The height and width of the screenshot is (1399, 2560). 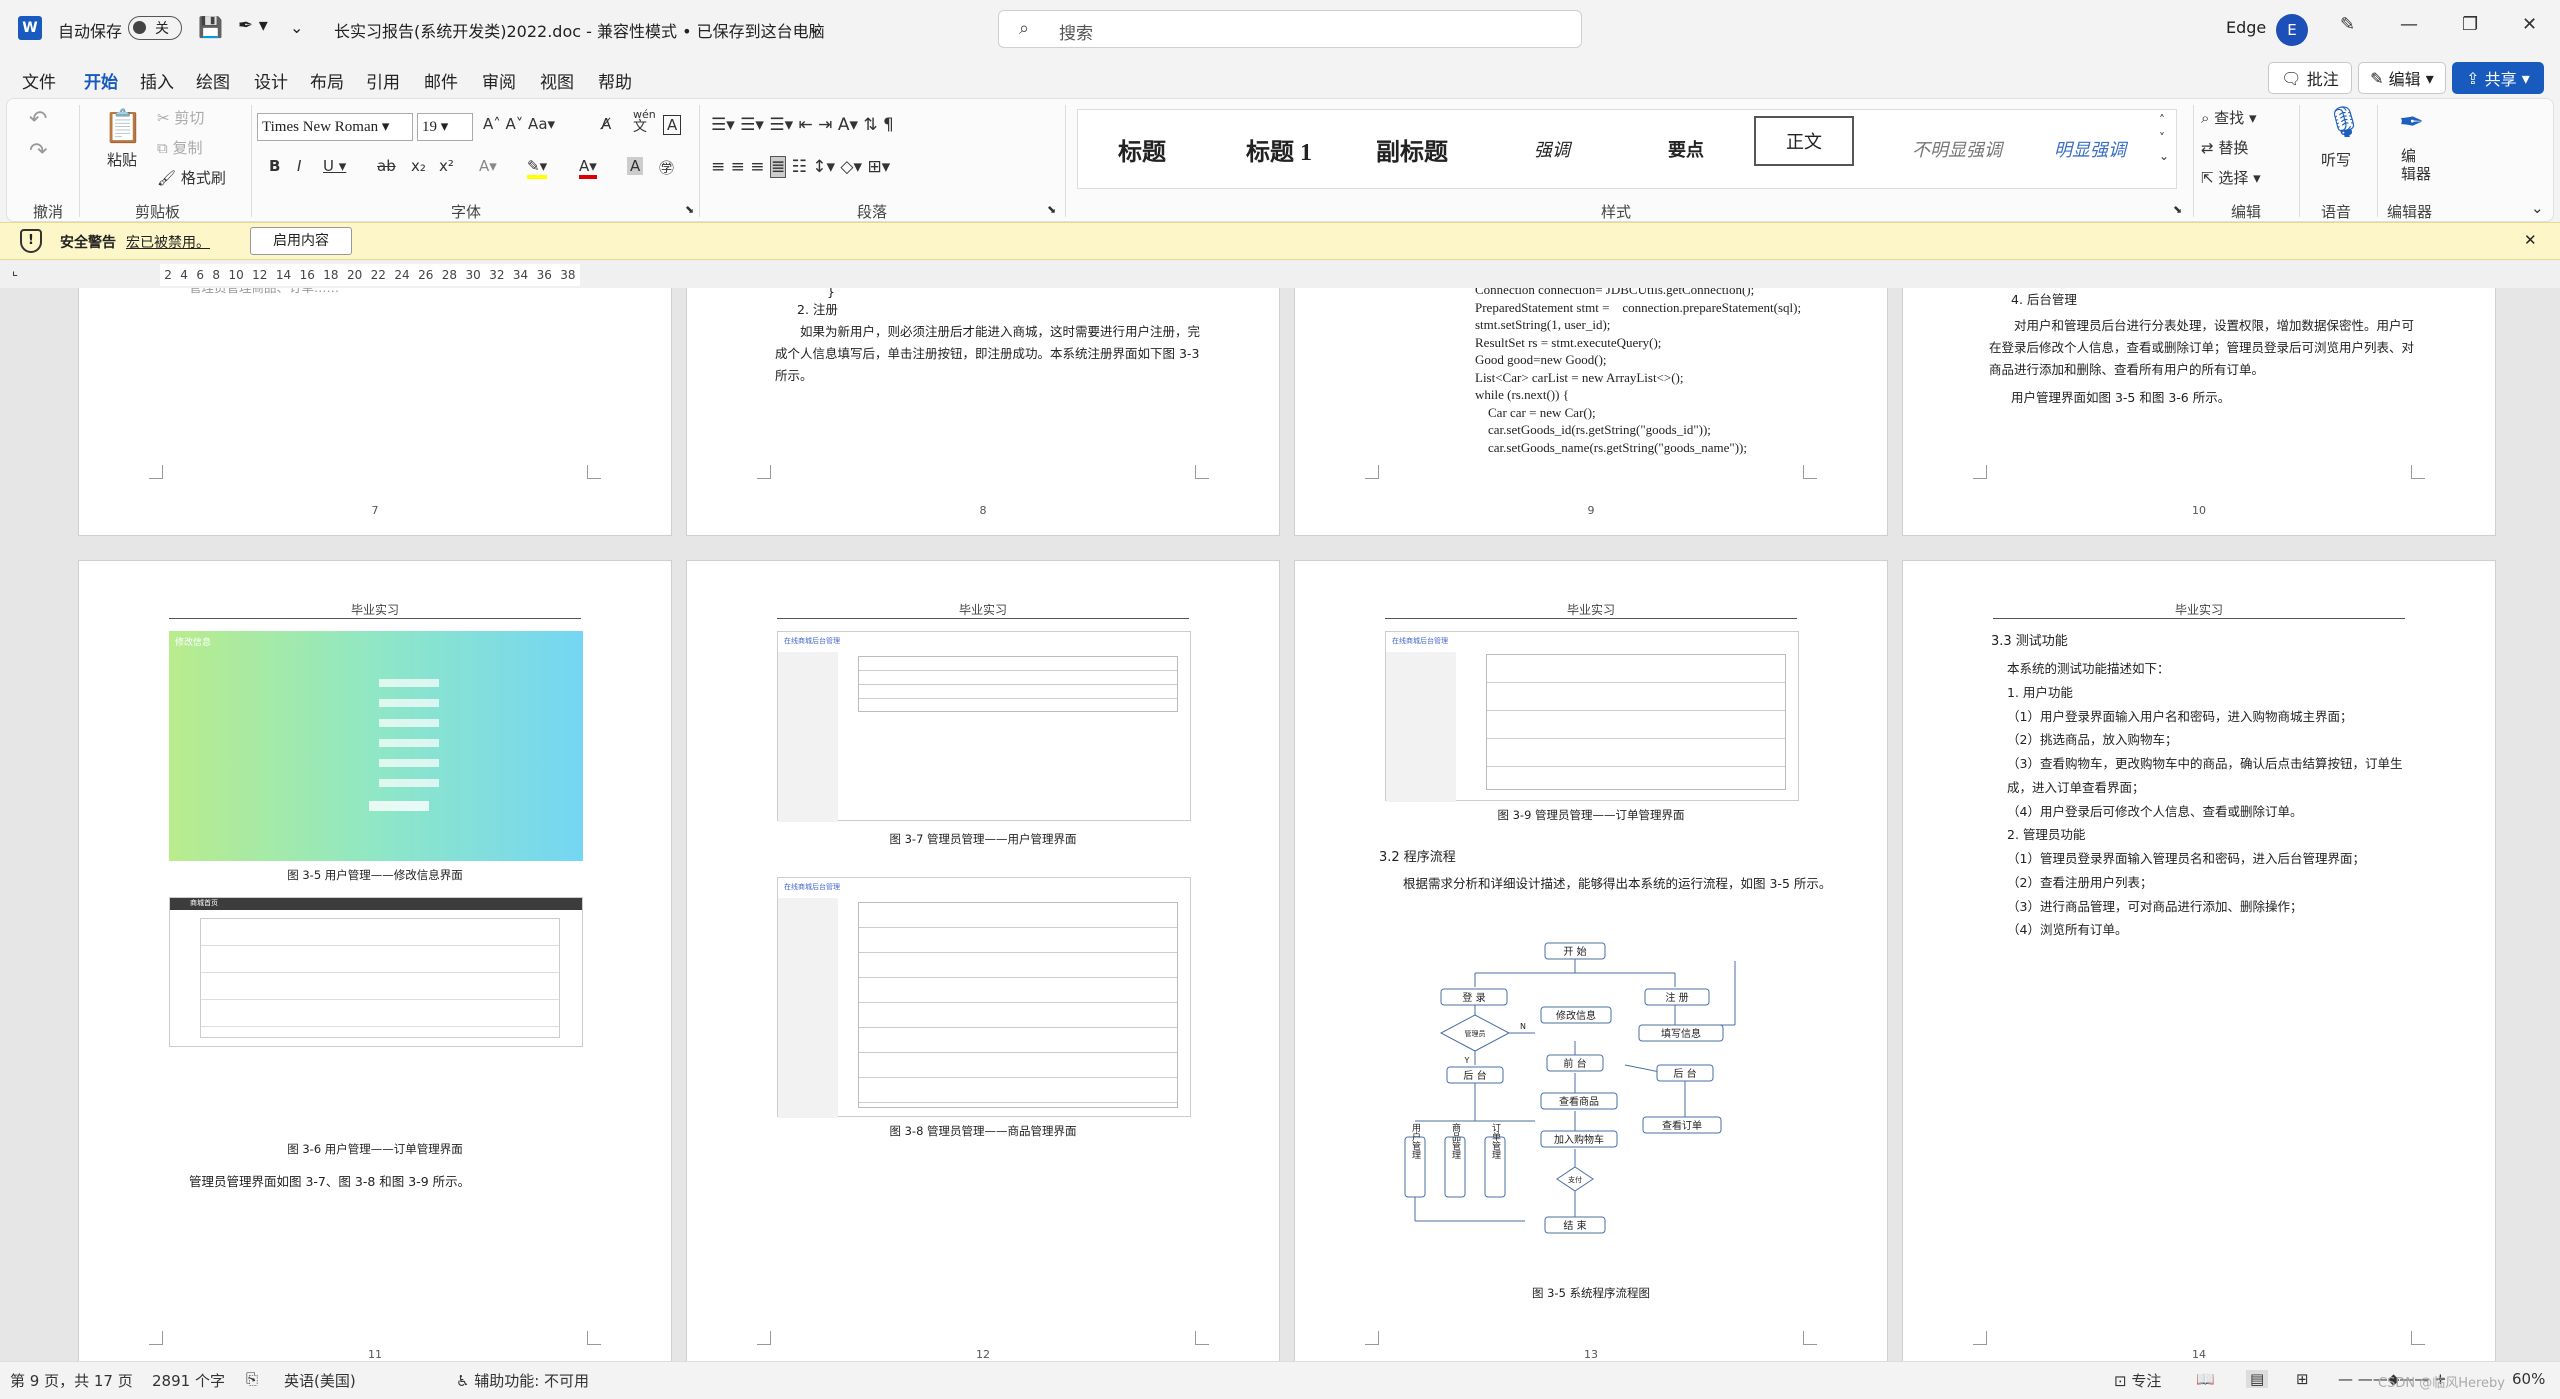 I want to click on ruler-scale: 2 4 6 8 10 12 14 16 18 20 22 24 26 28 30 32 34 36 38, so click(x=370, y=275).